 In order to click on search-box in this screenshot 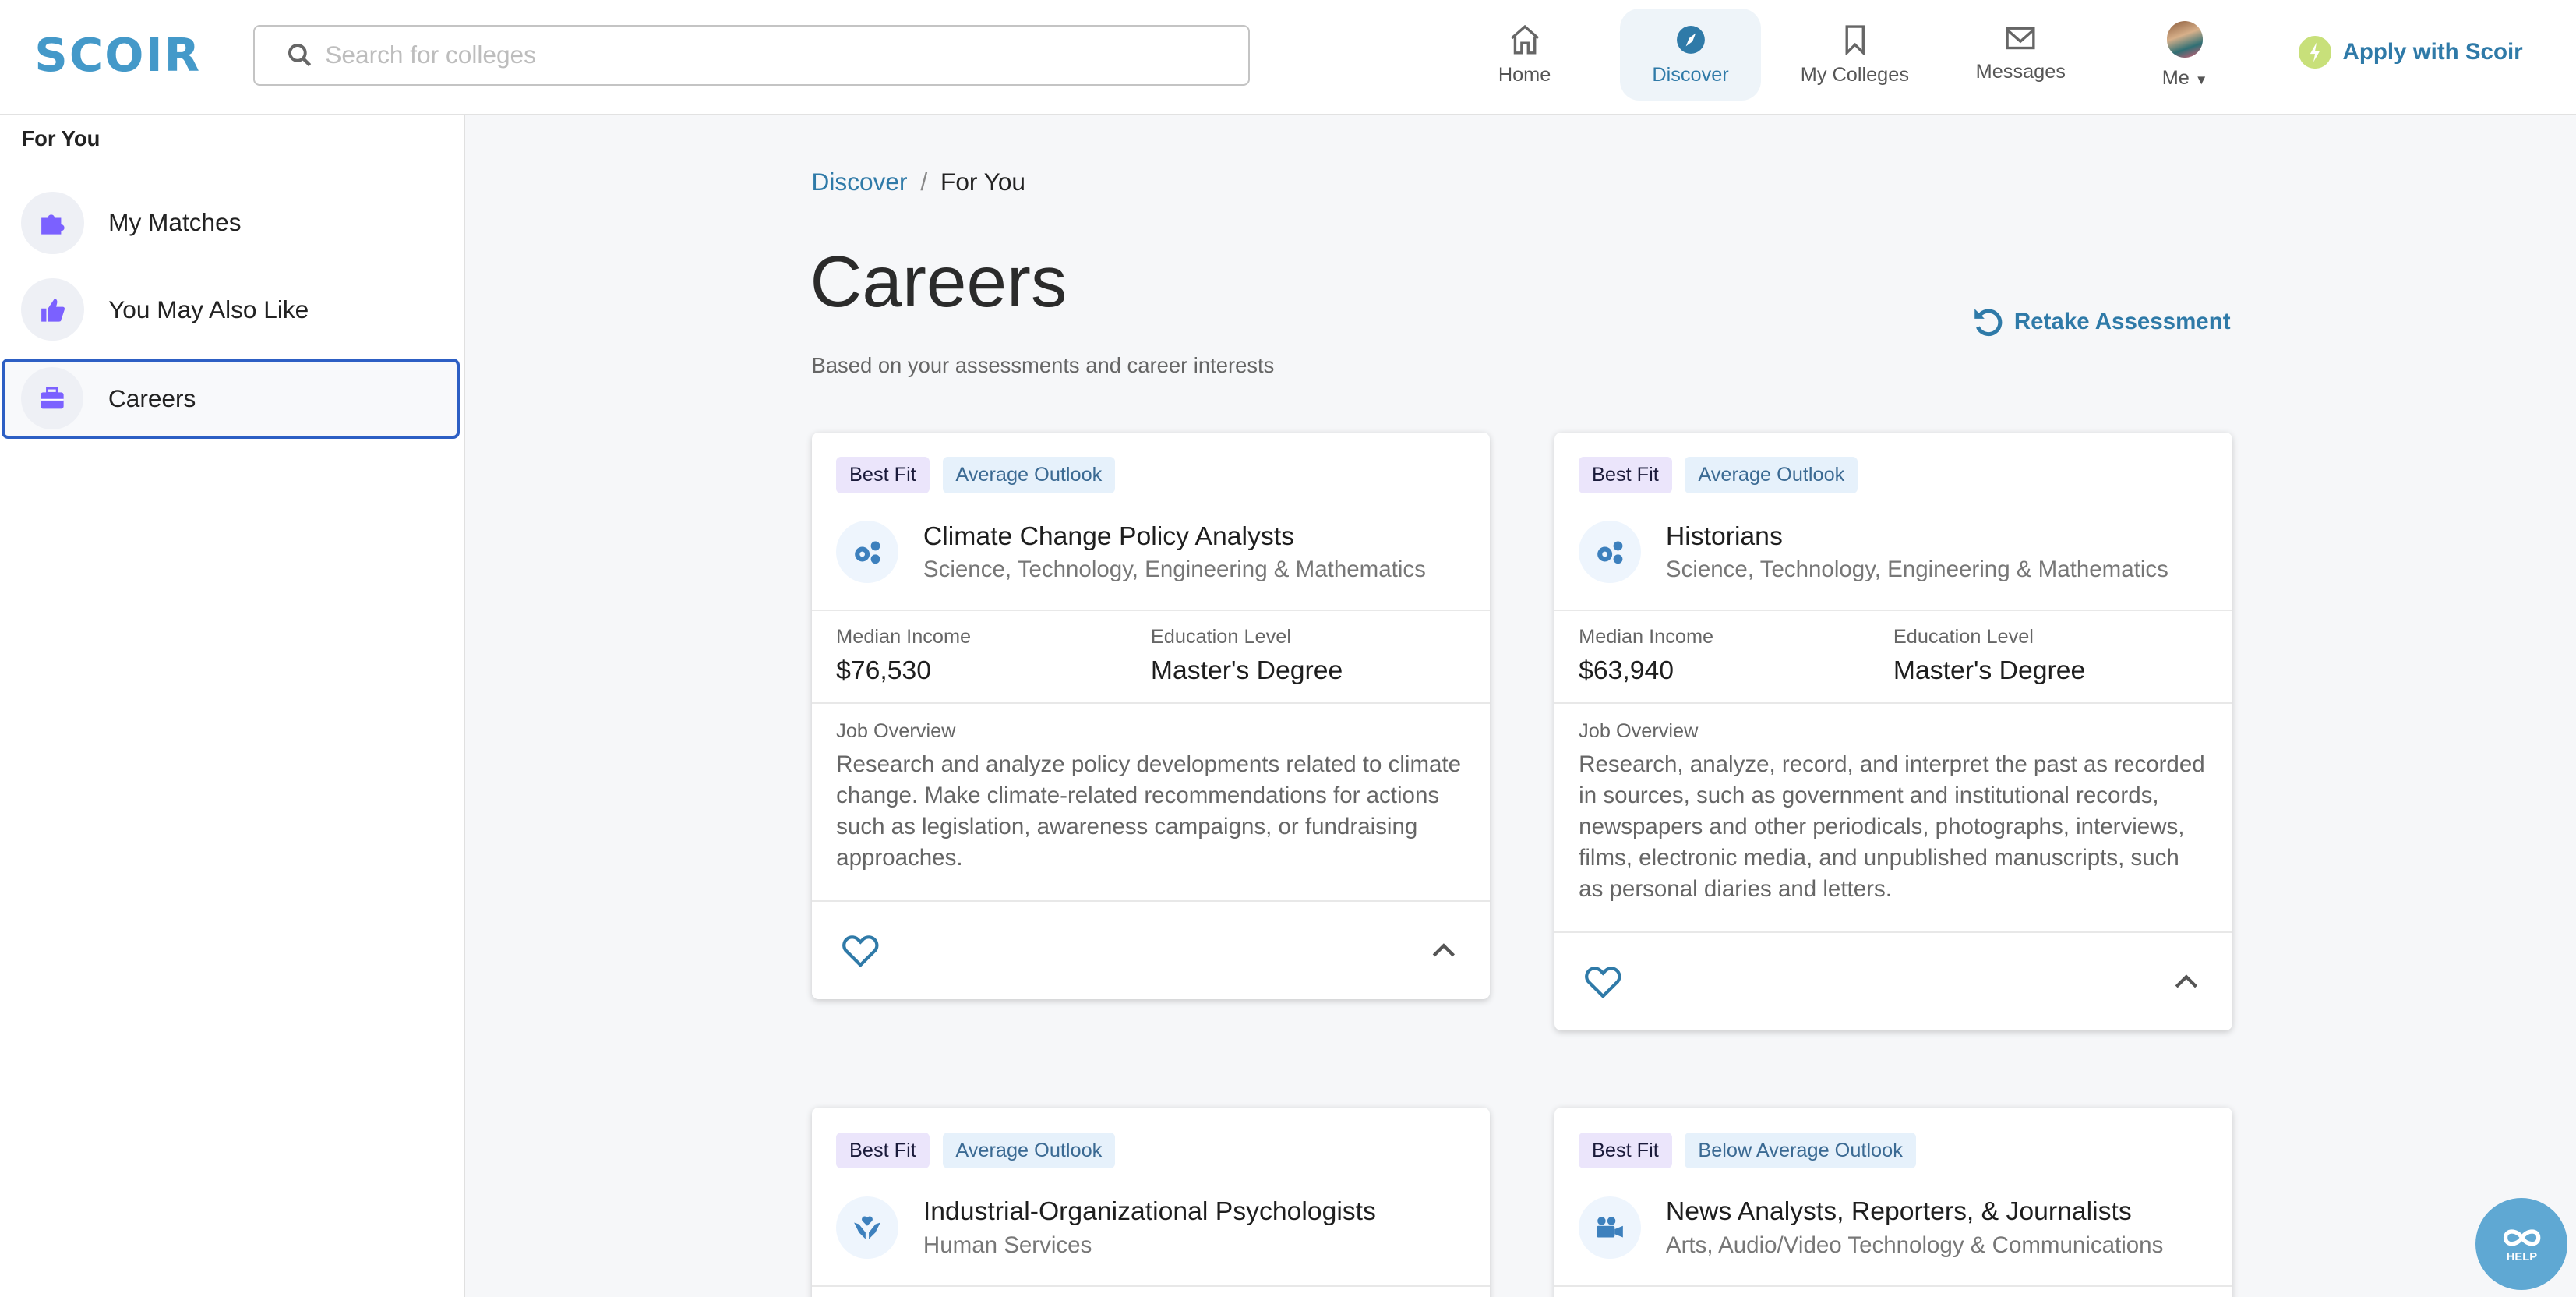, I will do `click(751, 55)`.